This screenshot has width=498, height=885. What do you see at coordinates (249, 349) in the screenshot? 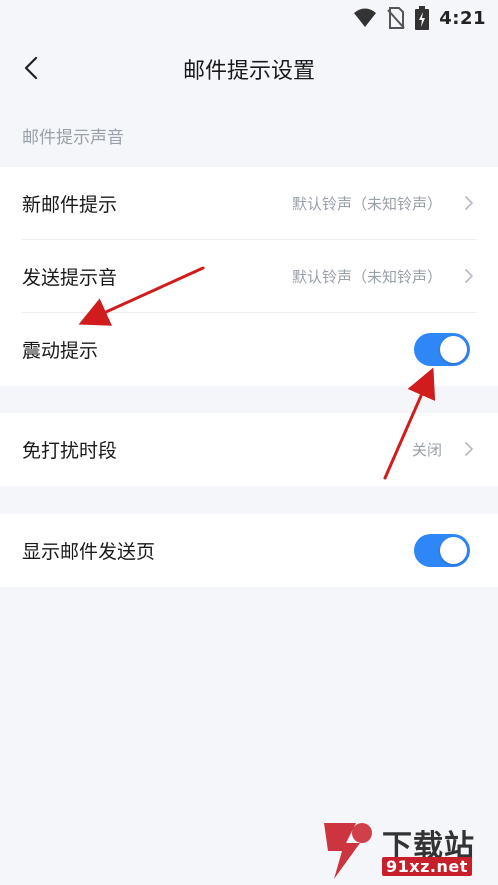
I see `vibrate-alert-row: 震动提示` at bounding box center [249, 349].